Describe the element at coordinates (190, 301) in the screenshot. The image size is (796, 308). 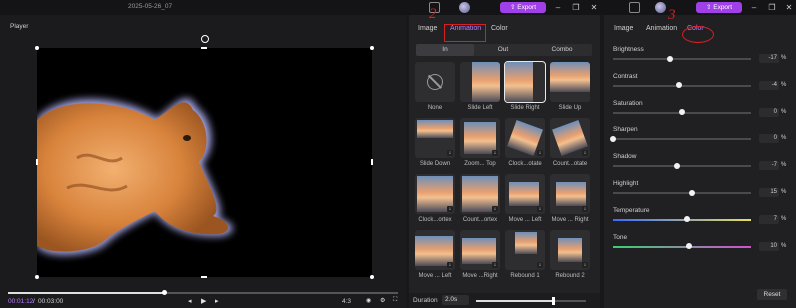
I see `prev-frame-icon: ◂` at that location.